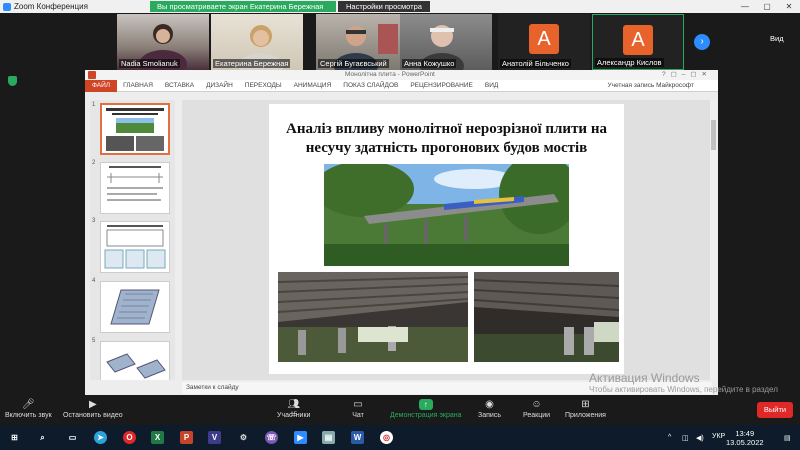 The image size is (800, 450). I want to click on thumb-number: 1, so click(94, 105).